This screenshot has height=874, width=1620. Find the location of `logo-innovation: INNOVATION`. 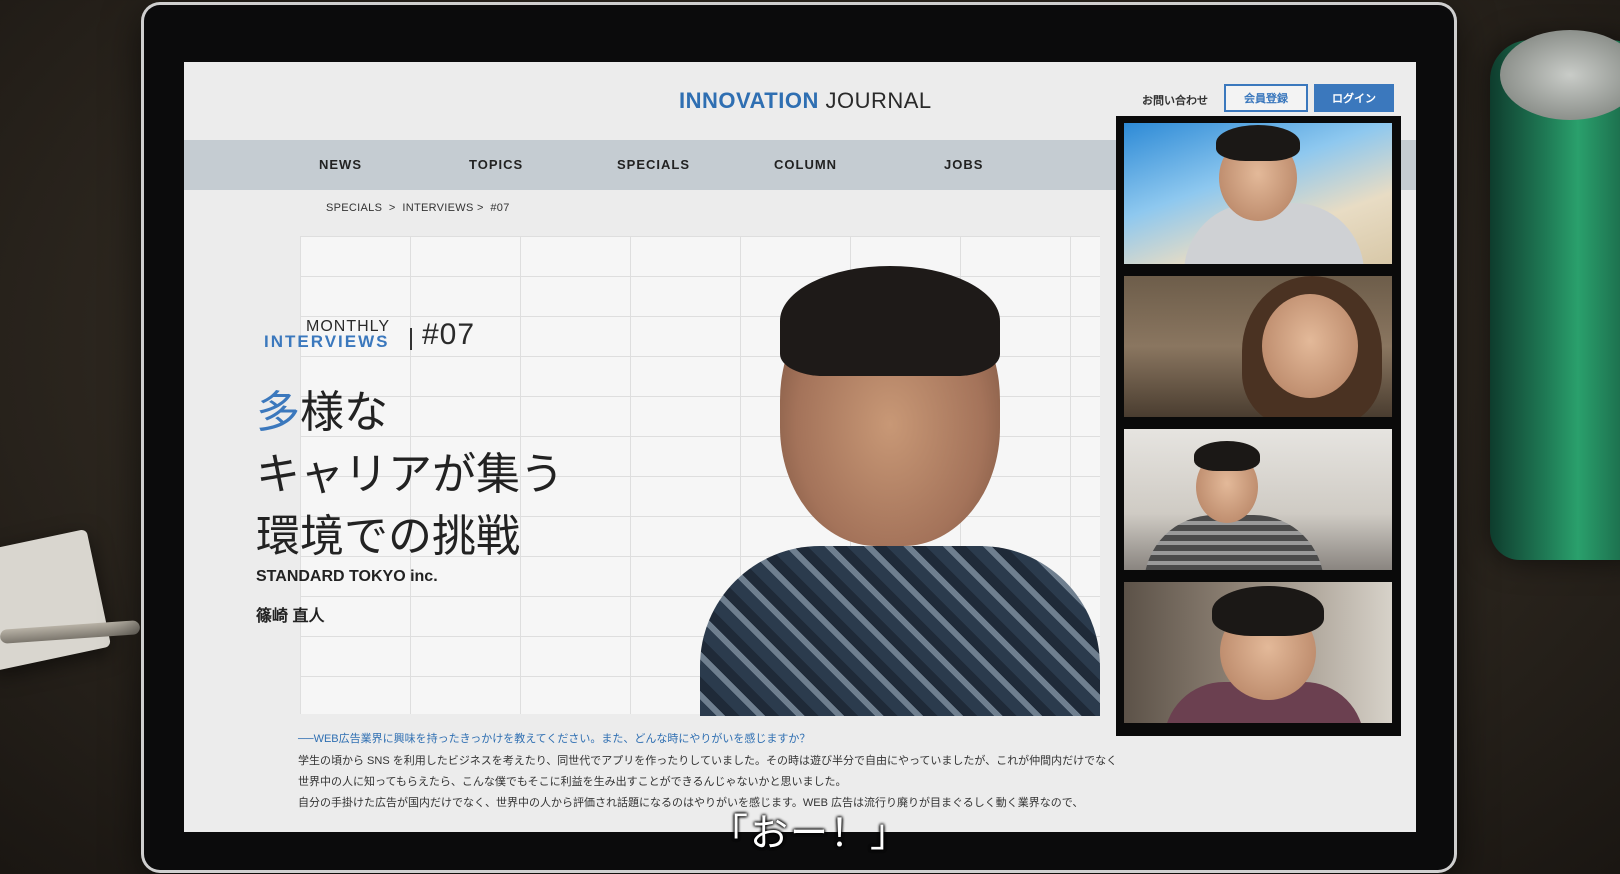

logo-innovation: INNOVATION is located at coordinates (749, 100).